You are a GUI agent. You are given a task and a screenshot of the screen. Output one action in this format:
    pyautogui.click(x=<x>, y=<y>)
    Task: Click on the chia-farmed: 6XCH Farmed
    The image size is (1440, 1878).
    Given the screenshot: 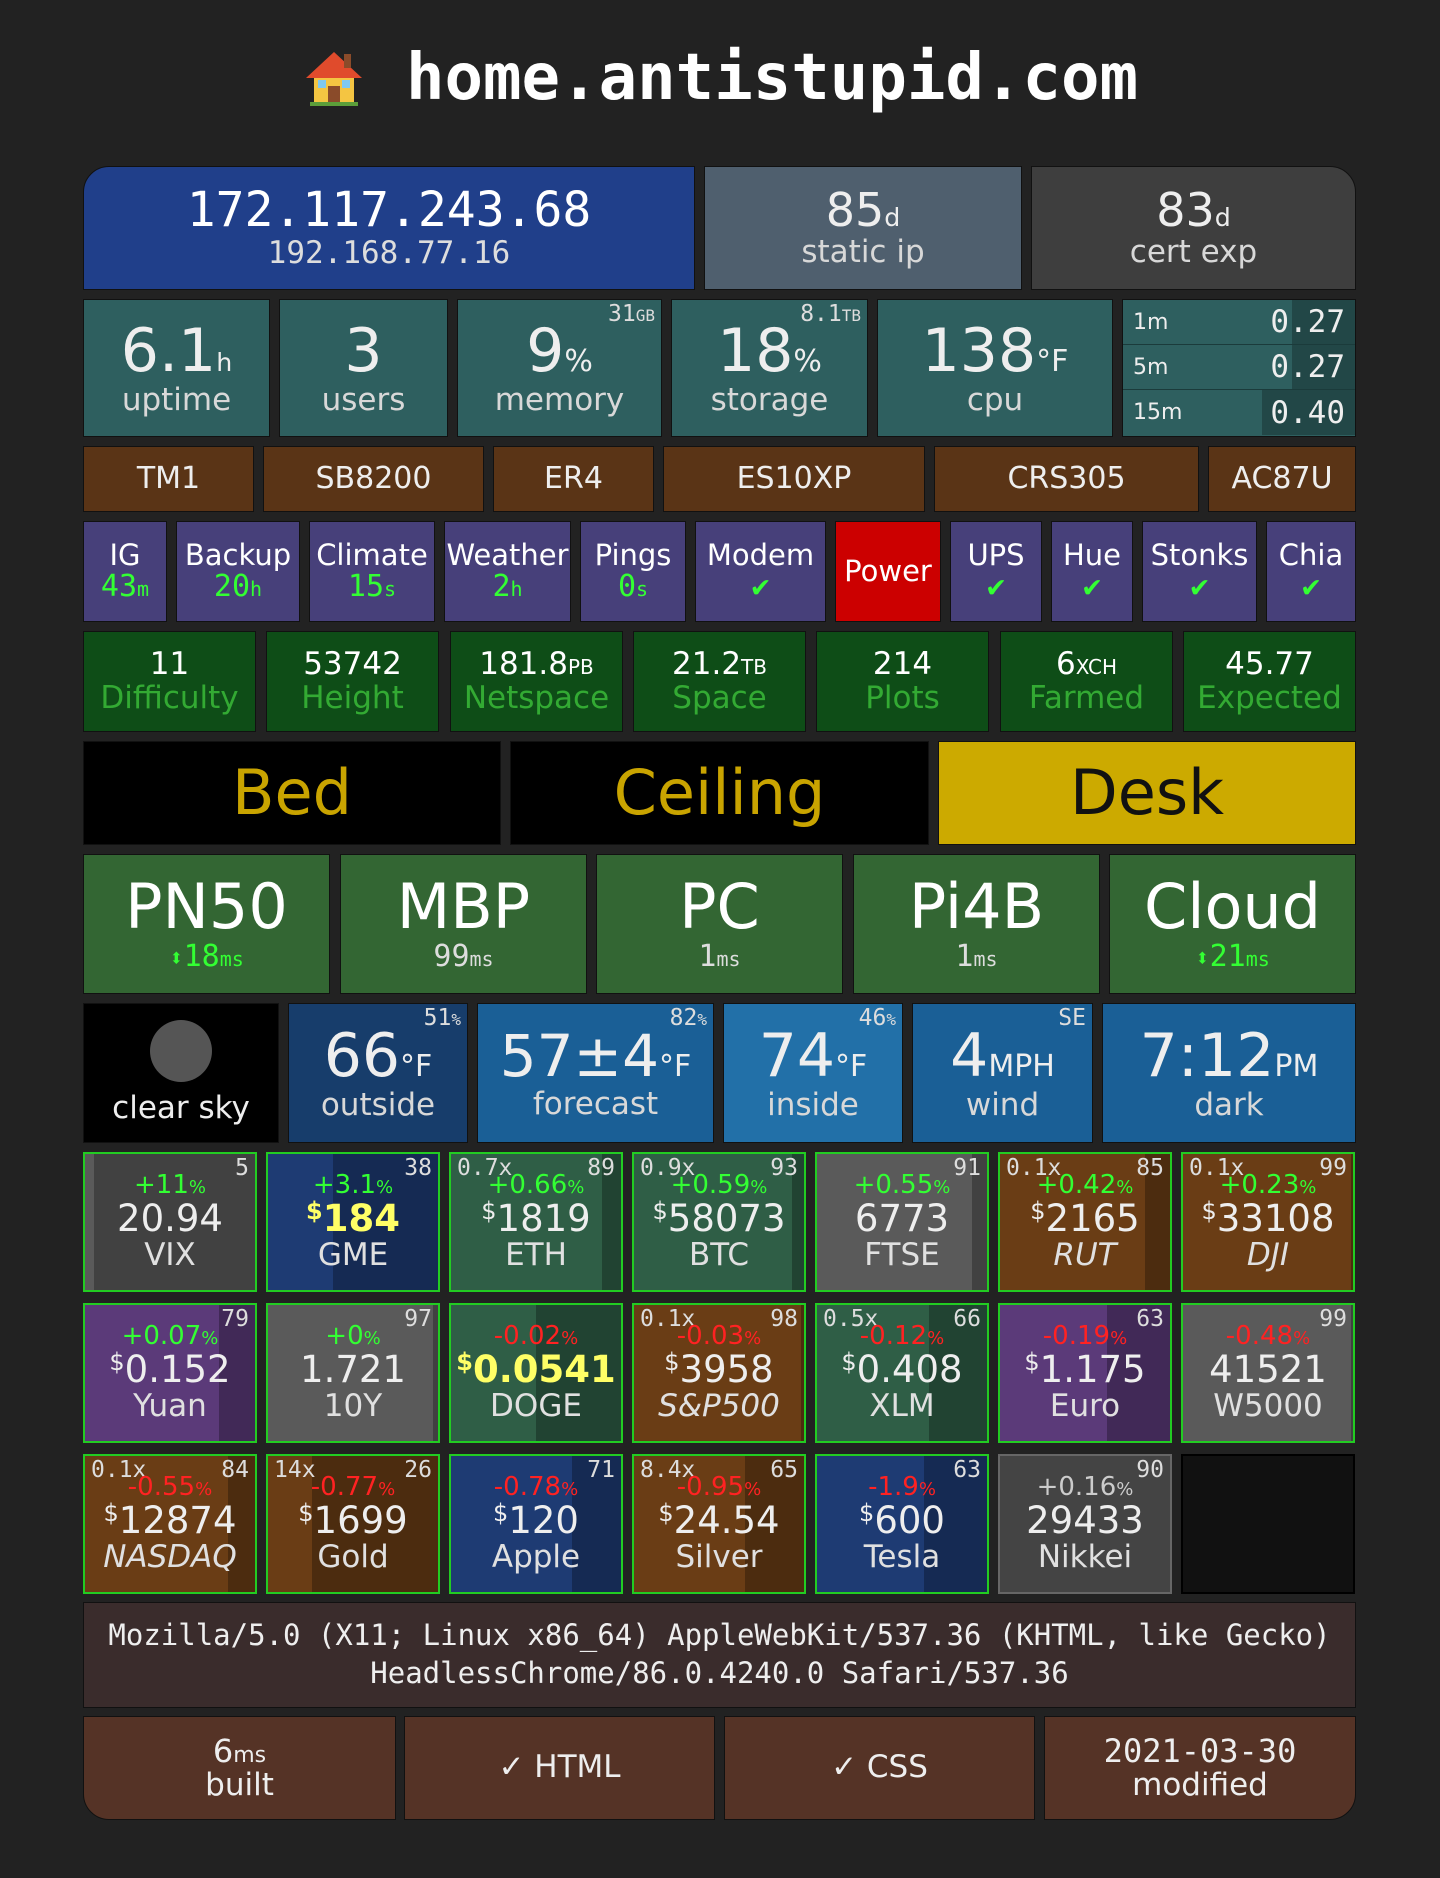 What is the action you would take?
    pyautogui.click(x=1086, y=681)
    